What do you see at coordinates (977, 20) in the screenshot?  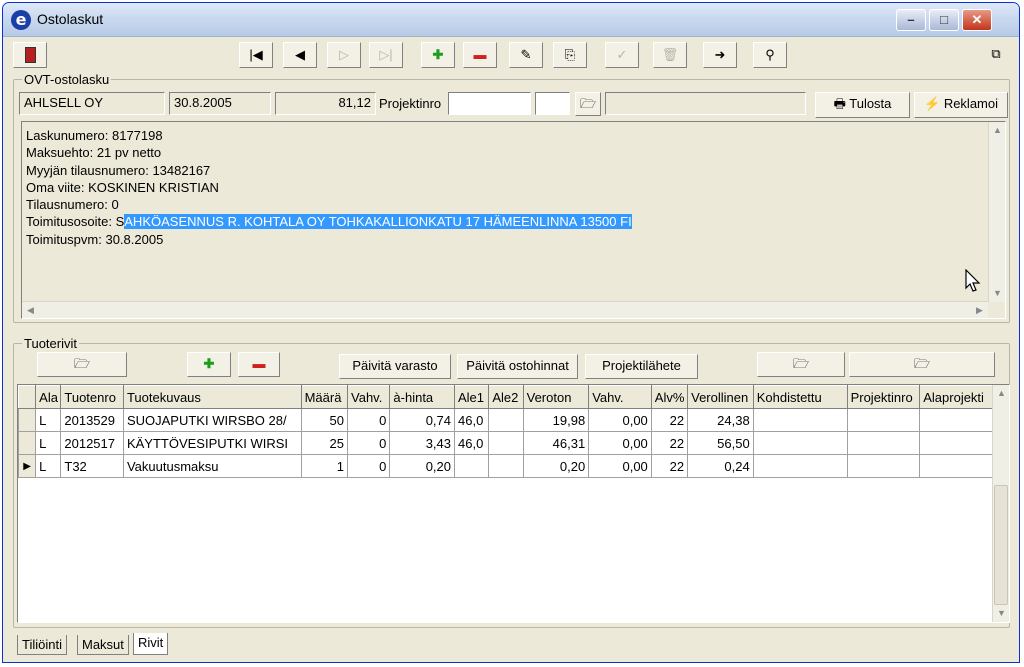 I see `close-button: ✕` at bounding box center [977, 20].